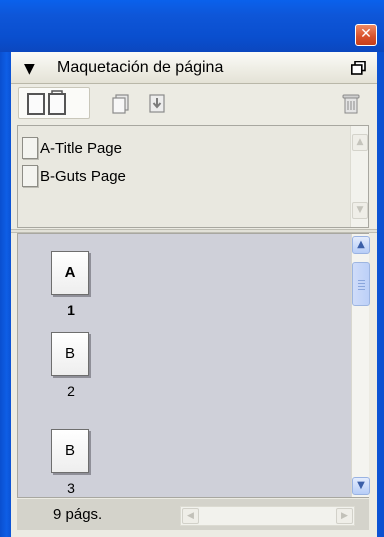 This screenshot has width=384, height=537. Describe the element at coordinates (360, 365) in the screenshot. I see `pages-scrollbar: ▲ ▼` at that location.